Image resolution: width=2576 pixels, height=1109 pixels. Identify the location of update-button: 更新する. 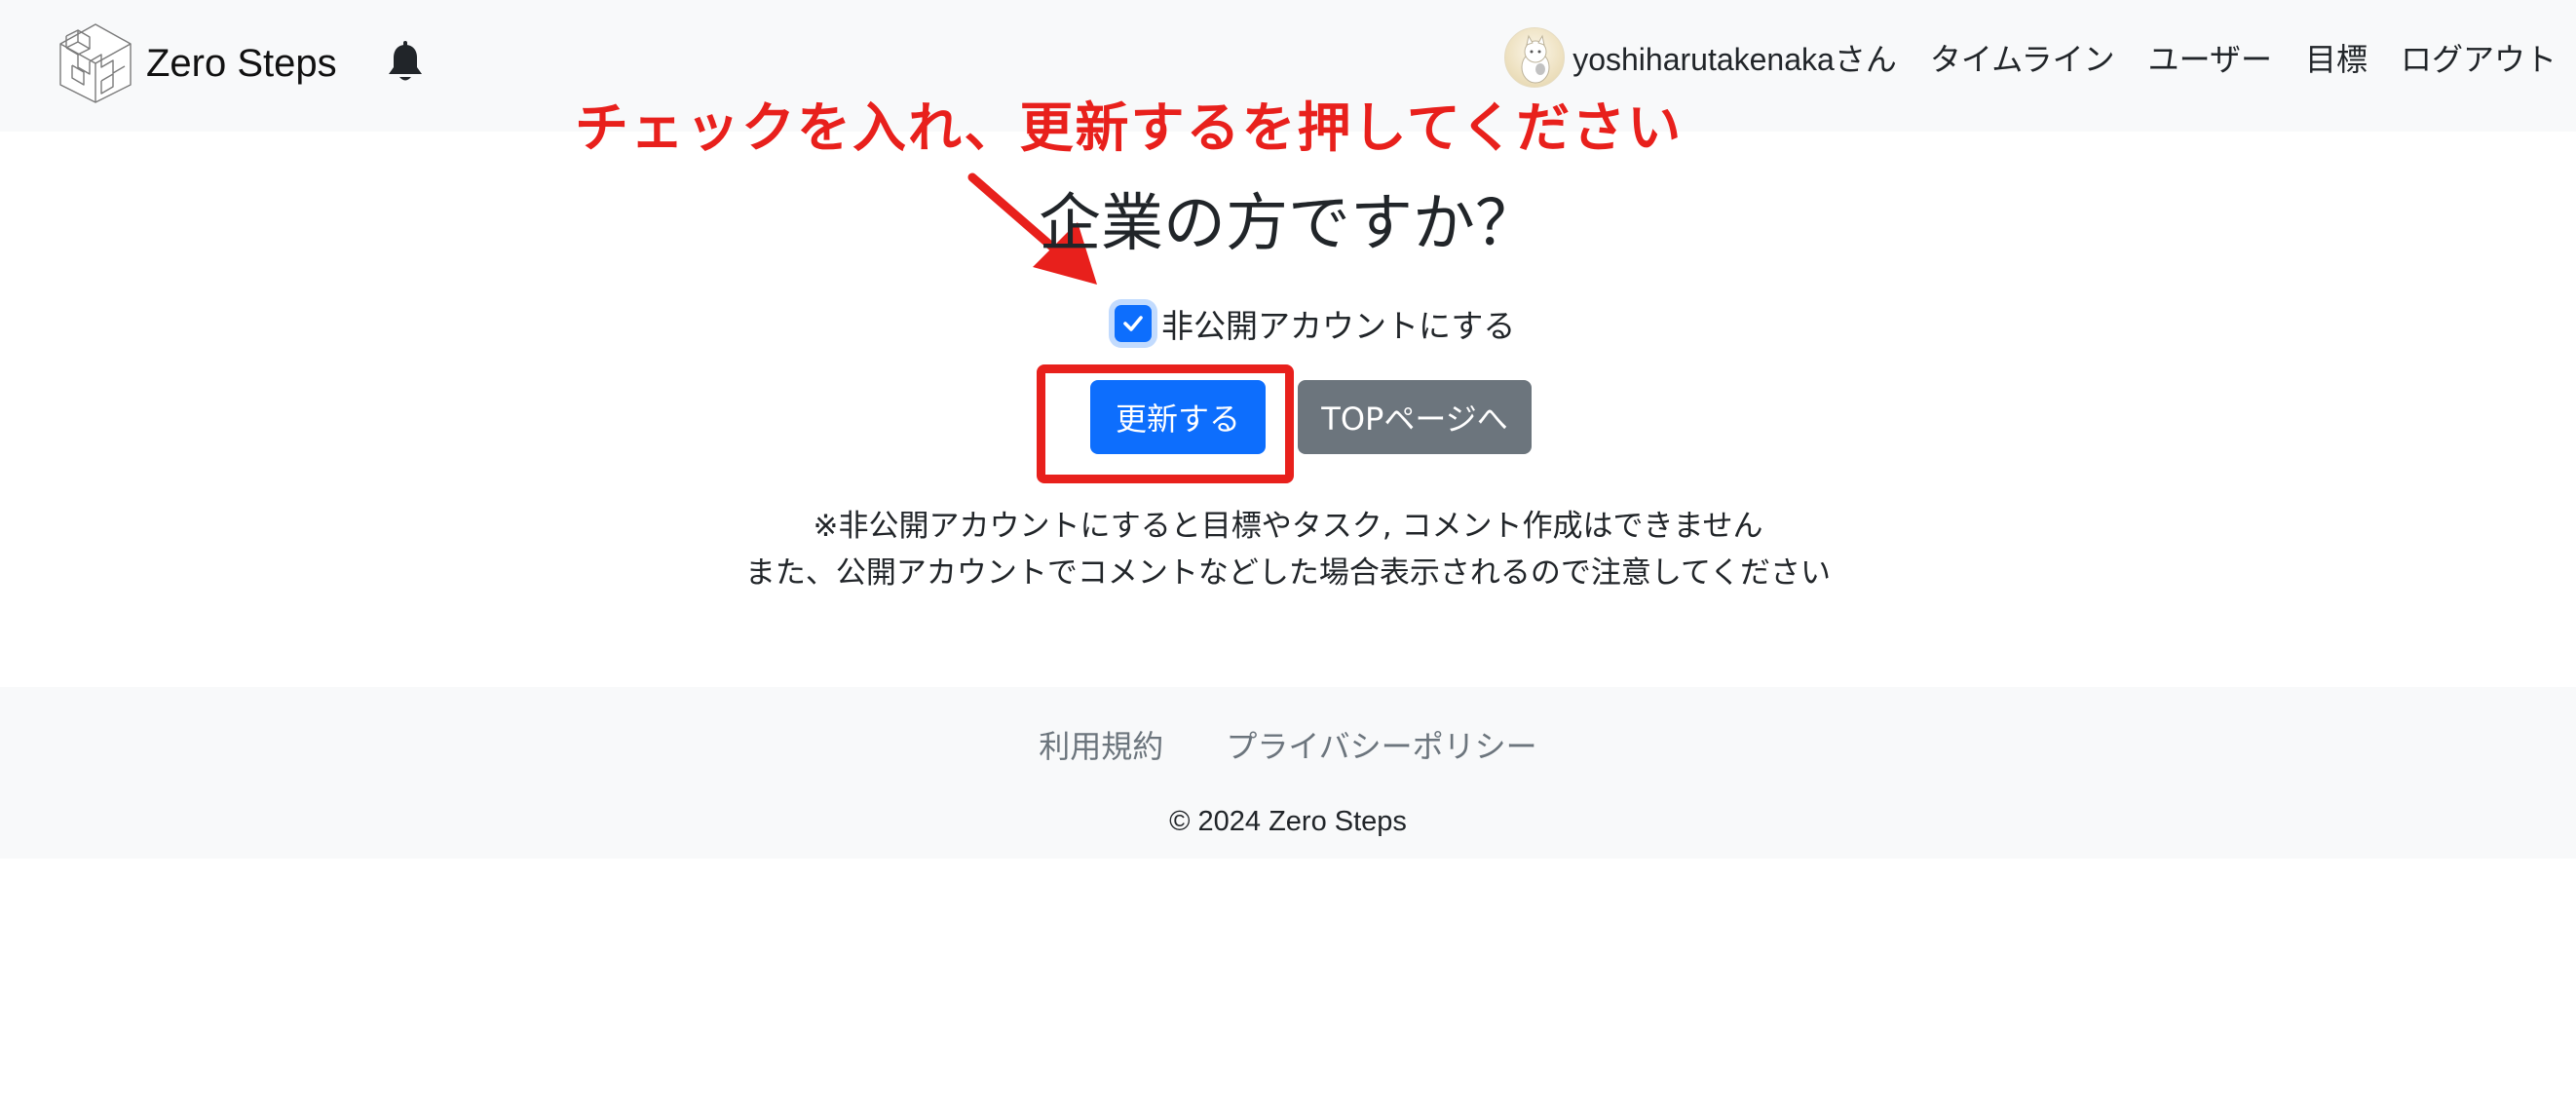
(1178, 417).